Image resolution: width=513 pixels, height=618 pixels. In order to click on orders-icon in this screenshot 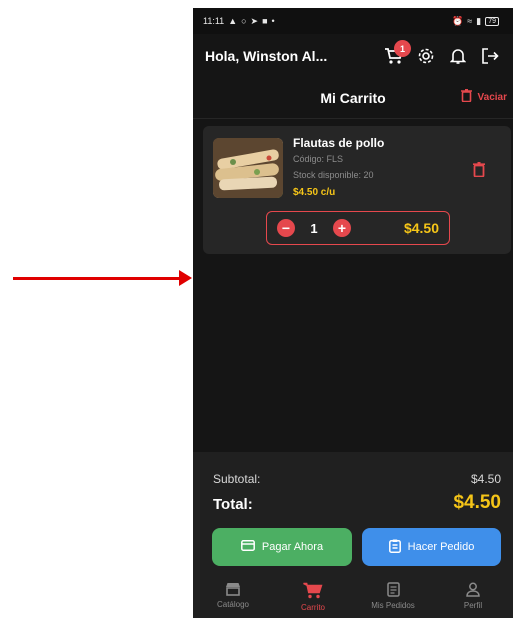, I will do `click(393, 590)`.